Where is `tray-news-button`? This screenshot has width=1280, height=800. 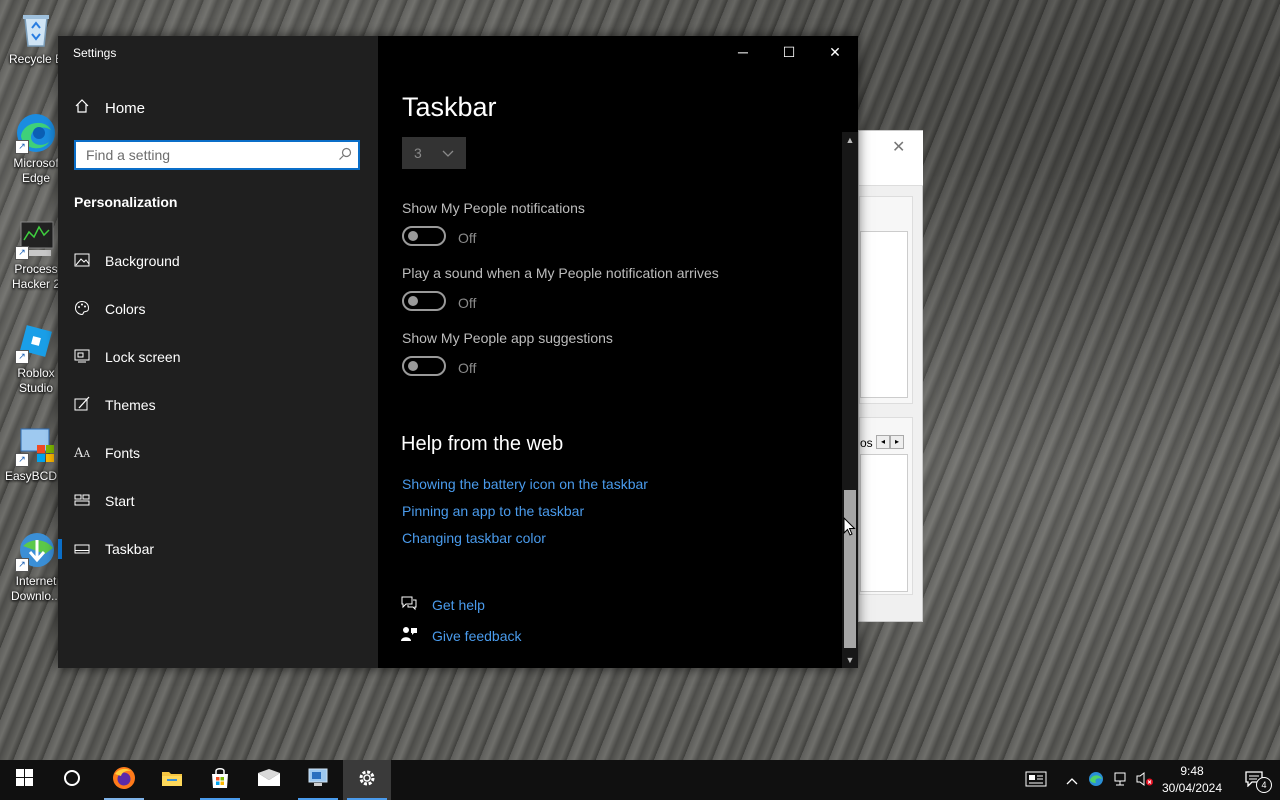
tray-news-button is located at coordinates (1036, 780).